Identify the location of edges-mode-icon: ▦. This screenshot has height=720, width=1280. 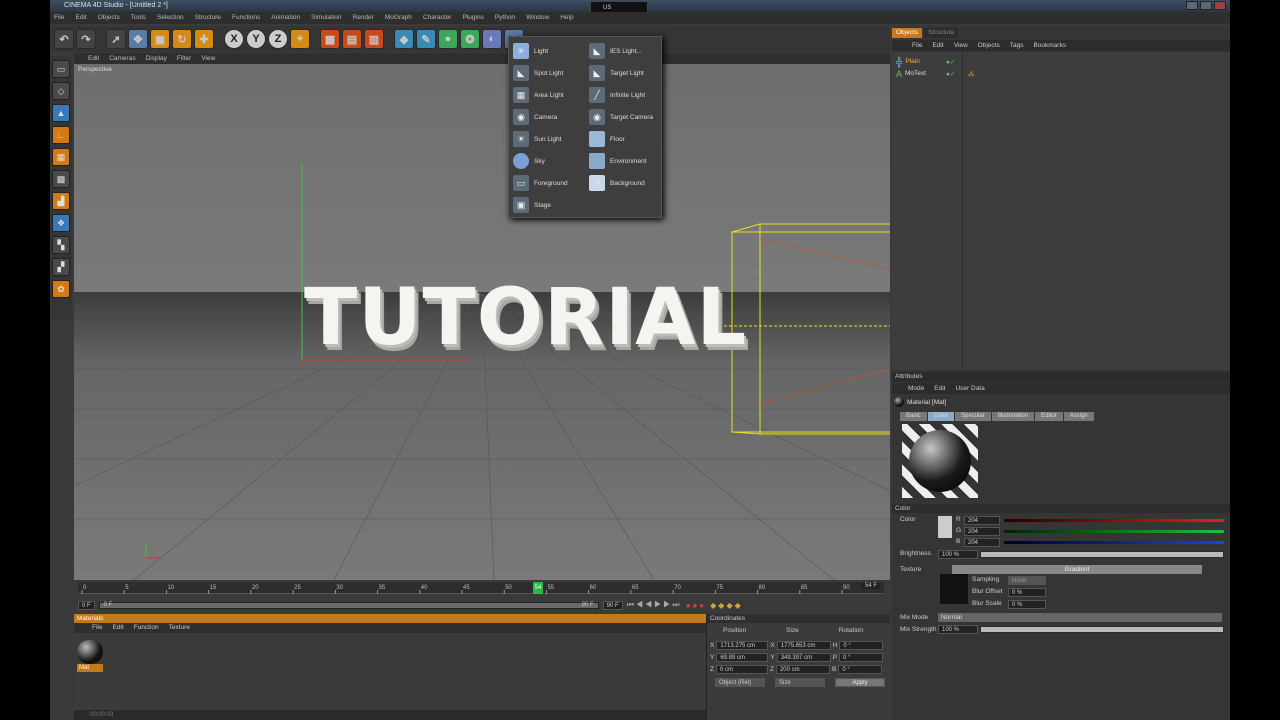
(61, 157).